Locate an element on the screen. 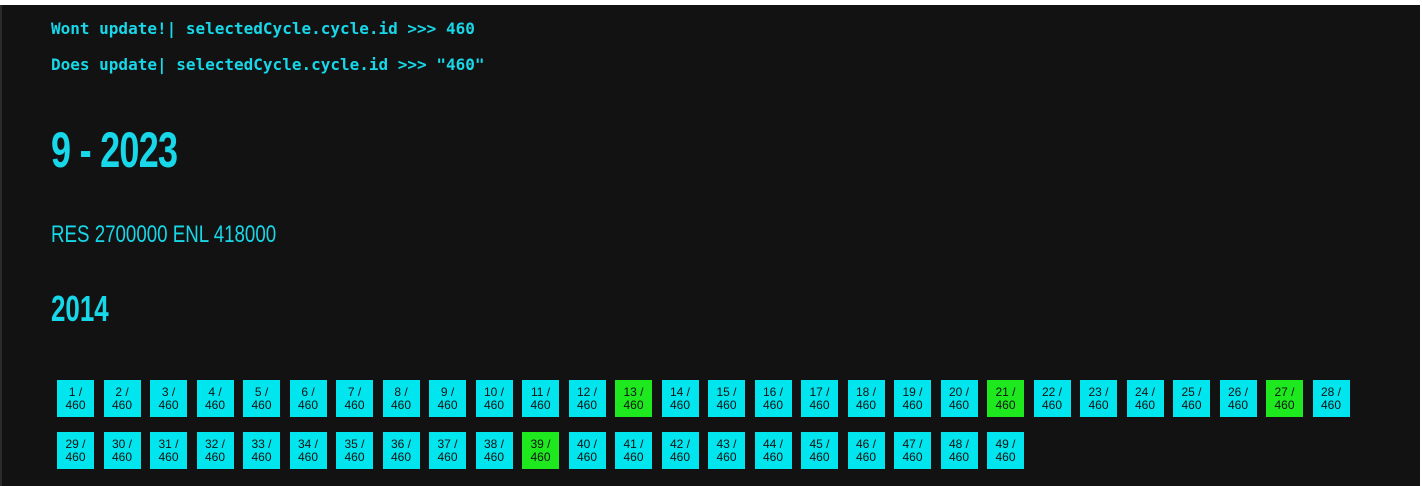 The image size is (1422, 486). cycle-cell: 35 /460 is located at coordinates (354, 450).